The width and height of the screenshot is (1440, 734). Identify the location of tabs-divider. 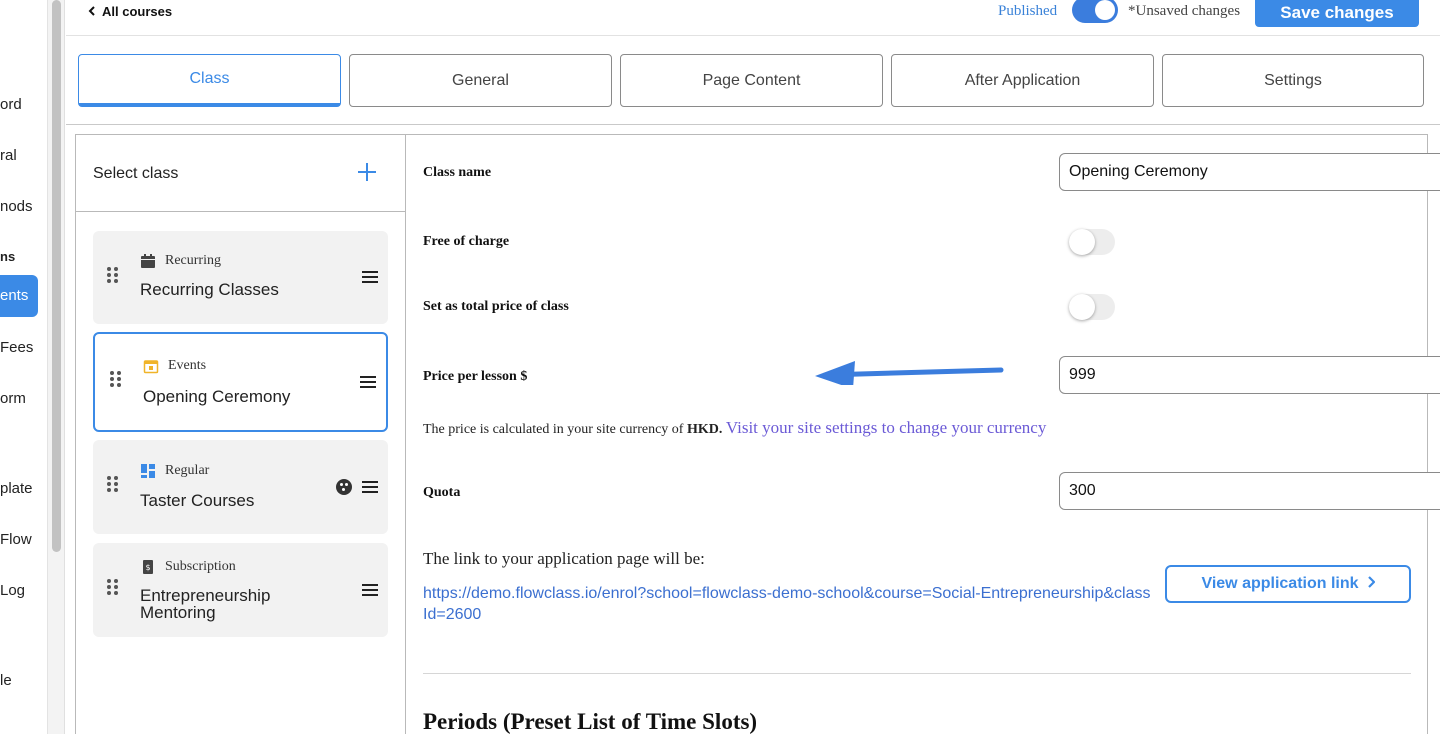
(753, 124).